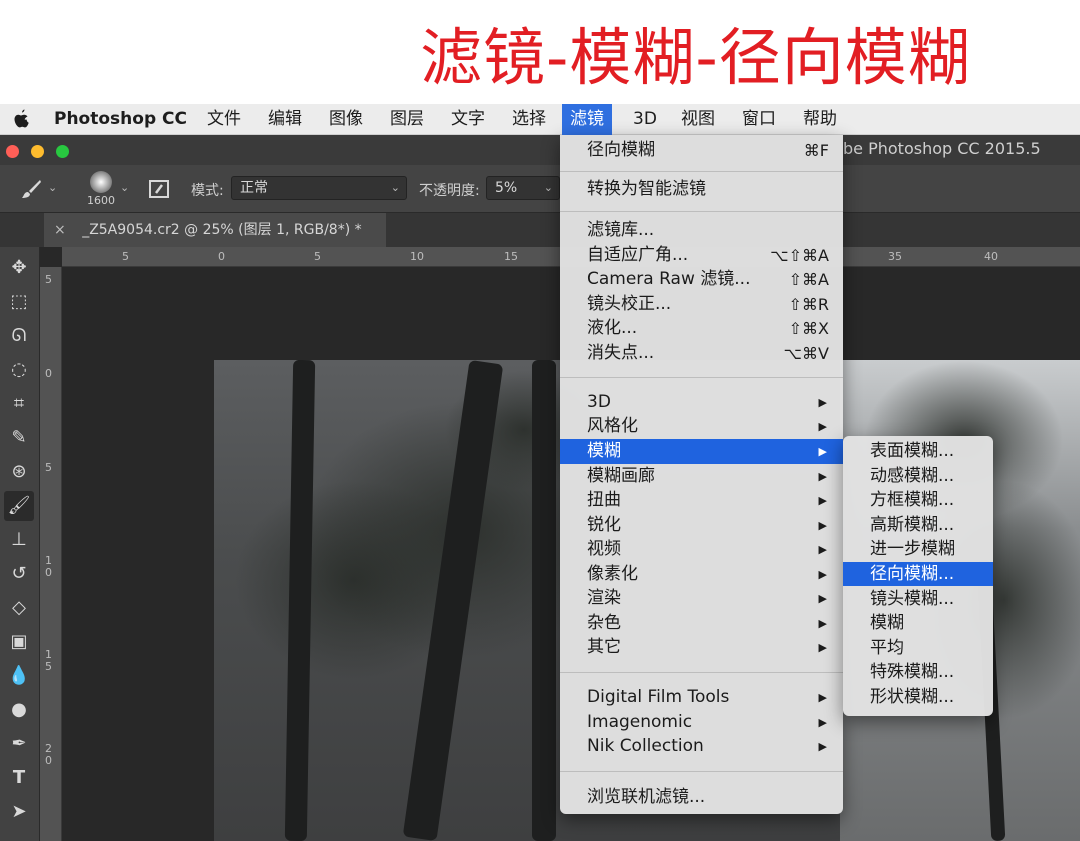 This screenshot has height=841, width=1080. What do you see at coordinates (468, 119) in the screenshot?
I see `menu-type: 文字` at bounding box center [468, 119].